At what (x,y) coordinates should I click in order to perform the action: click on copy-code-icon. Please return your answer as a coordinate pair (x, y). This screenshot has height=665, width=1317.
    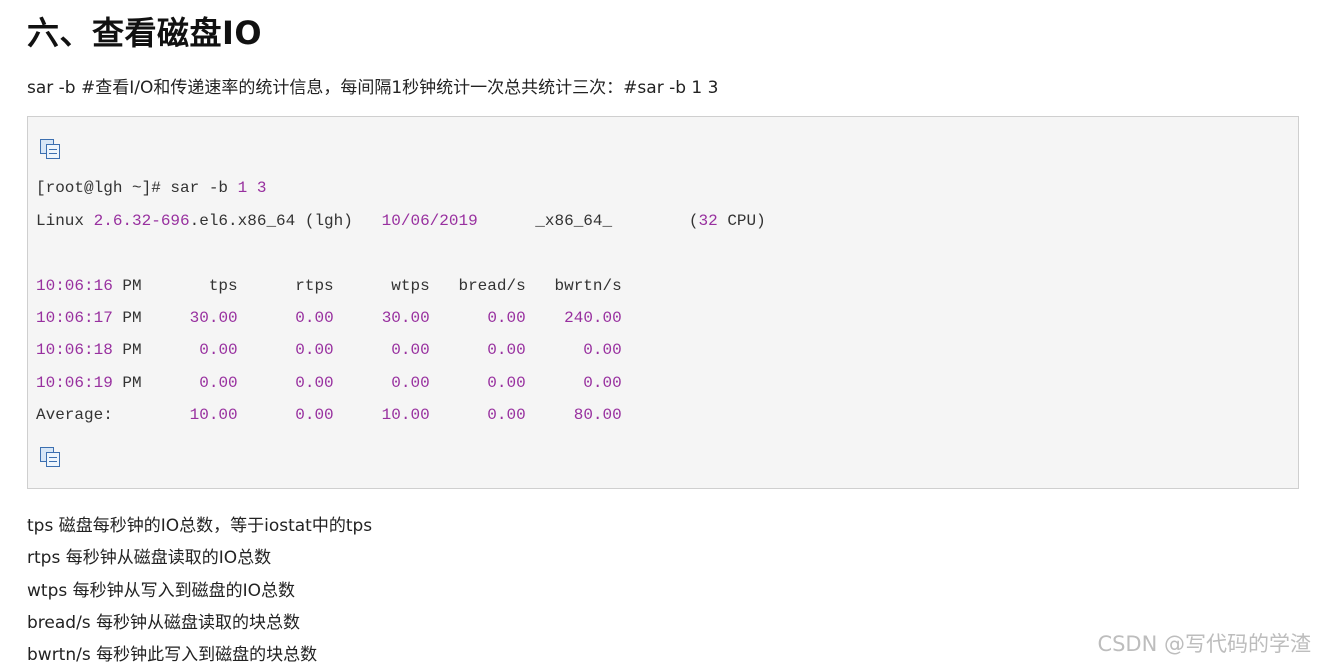
    Looking at the image, I should click on (50, 456).